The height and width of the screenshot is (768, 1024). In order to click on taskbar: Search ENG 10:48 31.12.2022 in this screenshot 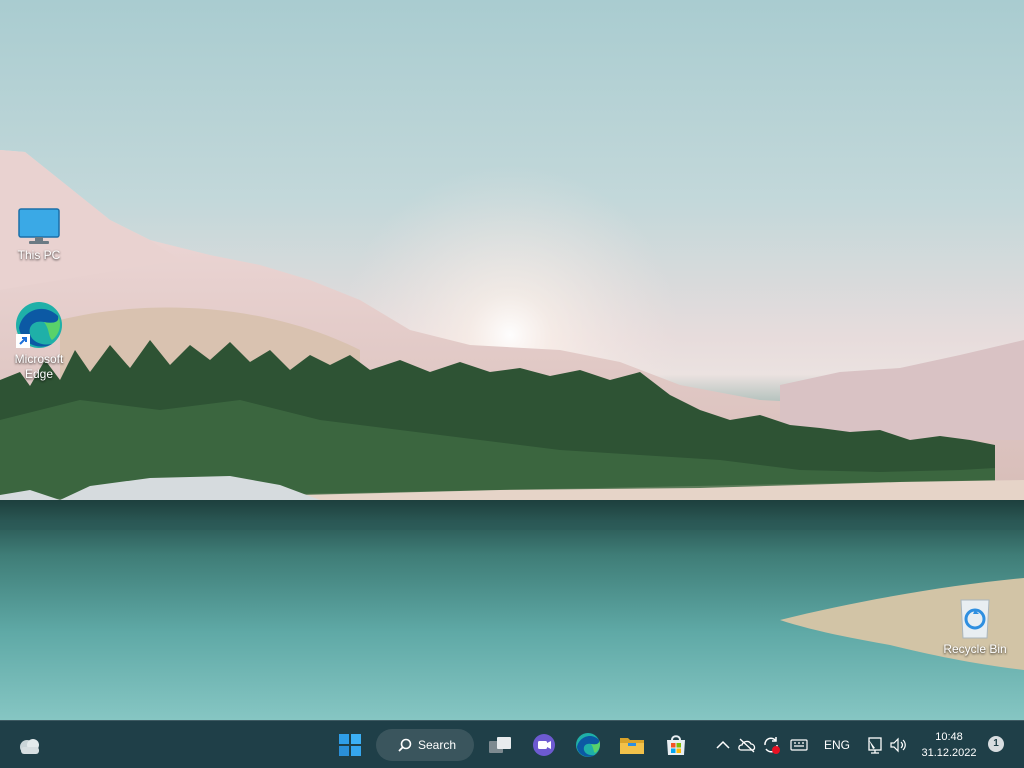, I will do `click(512, 744)`.